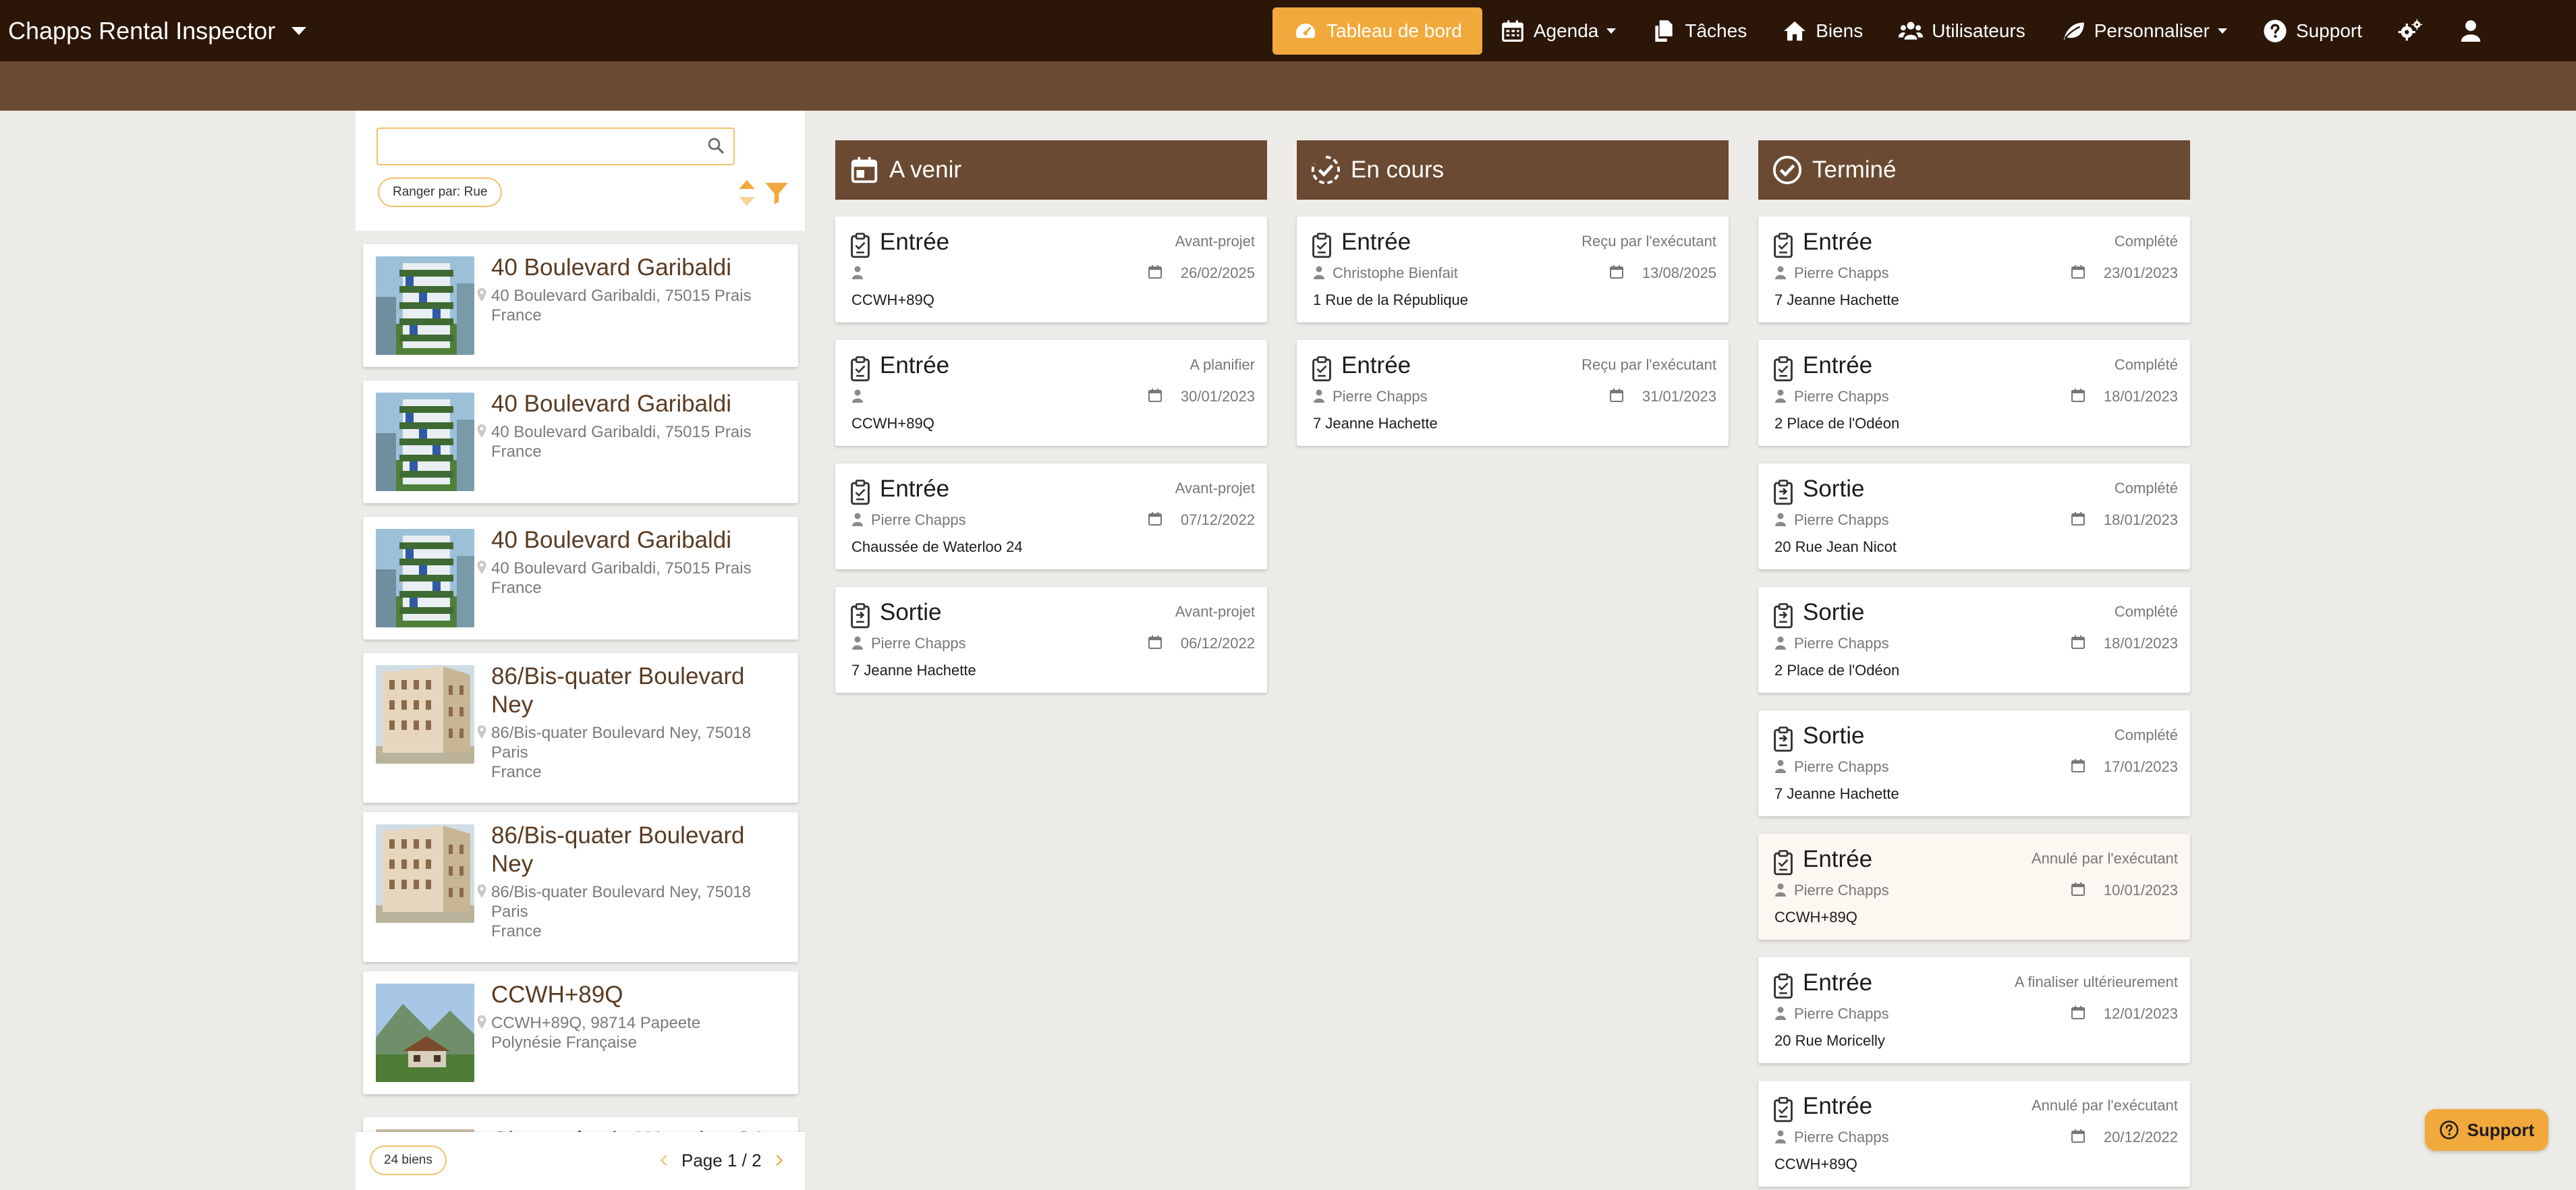 This screenshot has width=2576, height=1190. I want to click on task-date: 07/12/2022, so click(1217, 520).